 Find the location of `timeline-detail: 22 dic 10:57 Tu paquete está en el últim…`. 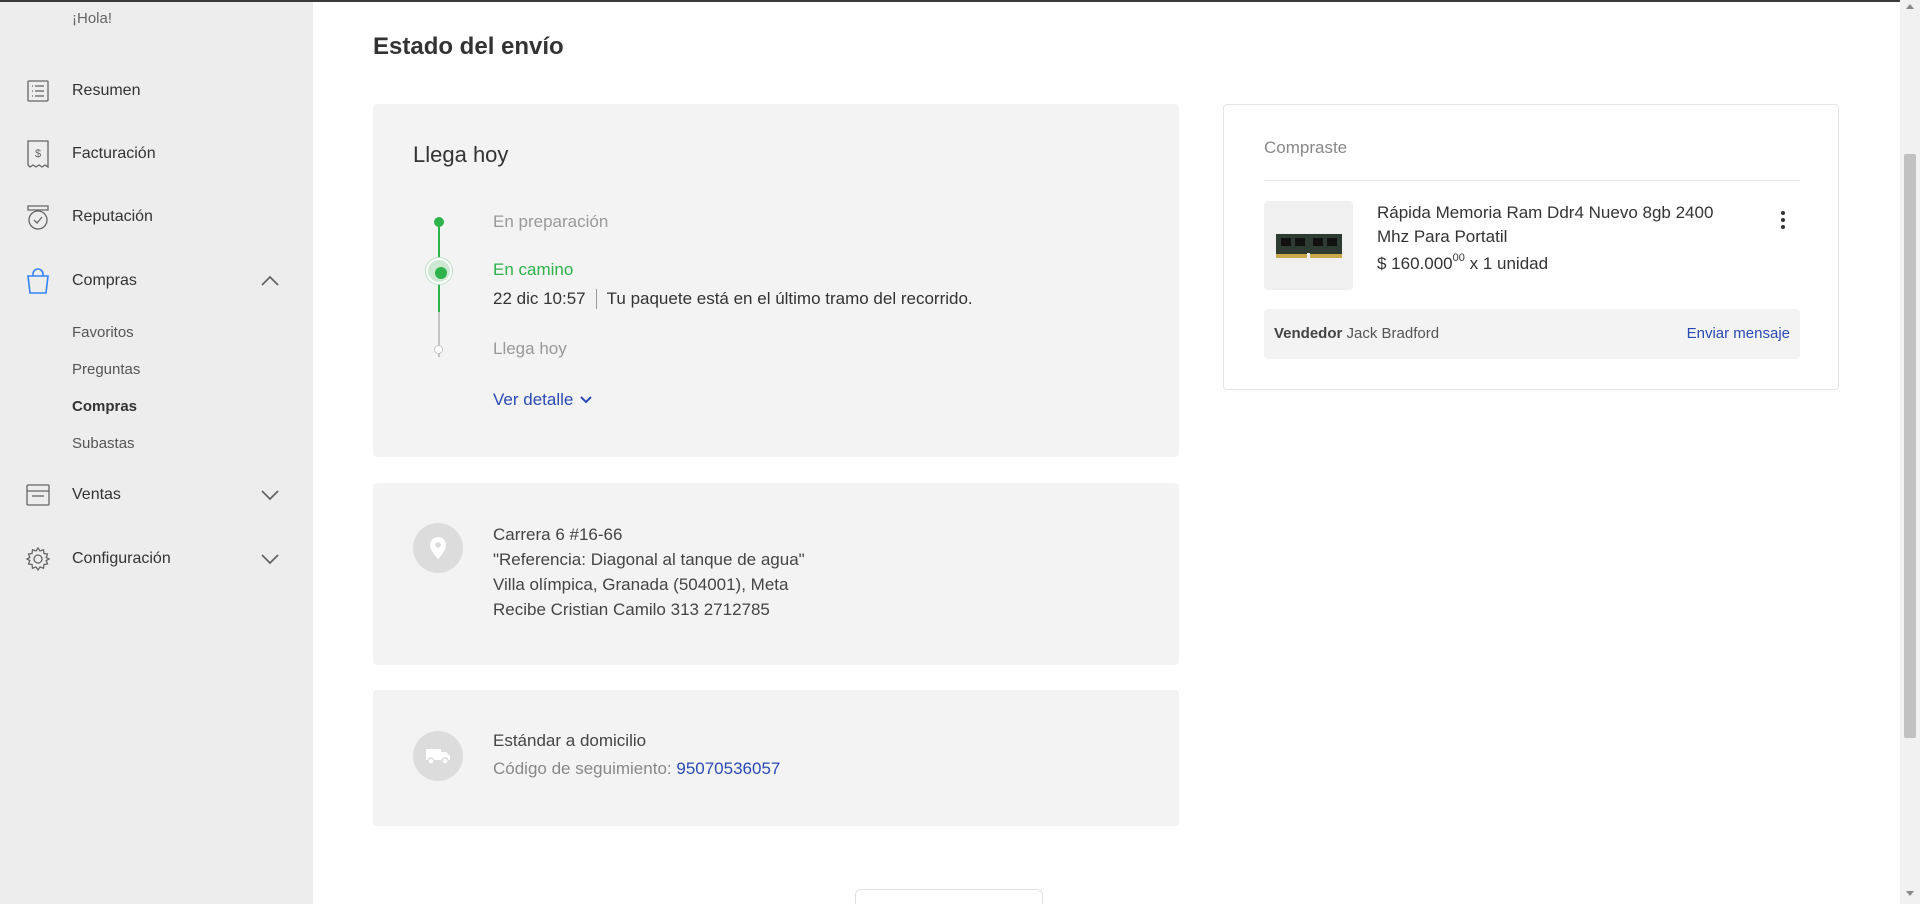

timeline-detail: 22 dic 10:57 Tu paquete está en el últim… is located at coordinates (733, 299).